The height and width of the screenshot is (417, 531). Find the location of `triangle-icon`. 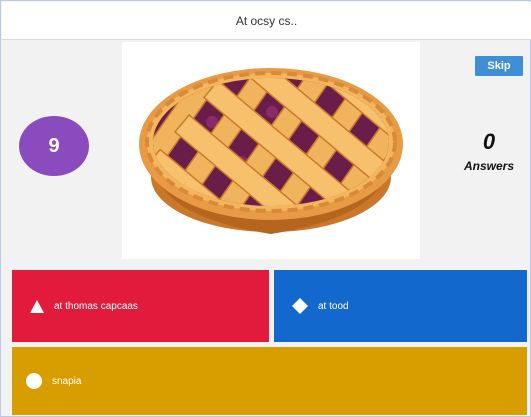

triangle-icon is located at coordinates (37, 306).